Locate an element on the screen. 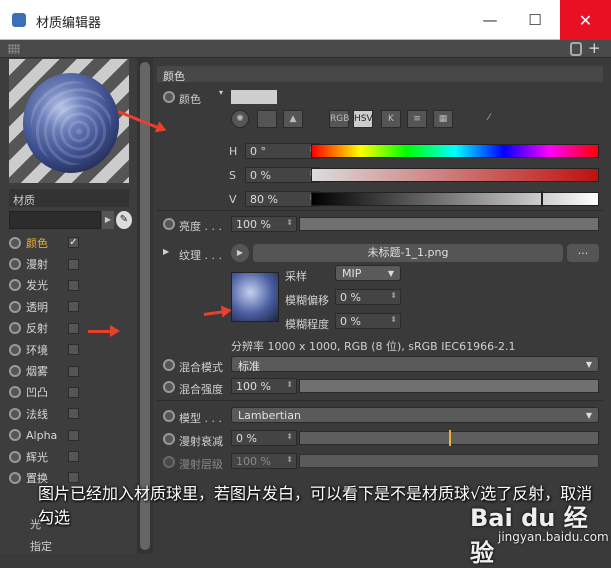  scrollbar-thumb is located at coordinates (145, 306).